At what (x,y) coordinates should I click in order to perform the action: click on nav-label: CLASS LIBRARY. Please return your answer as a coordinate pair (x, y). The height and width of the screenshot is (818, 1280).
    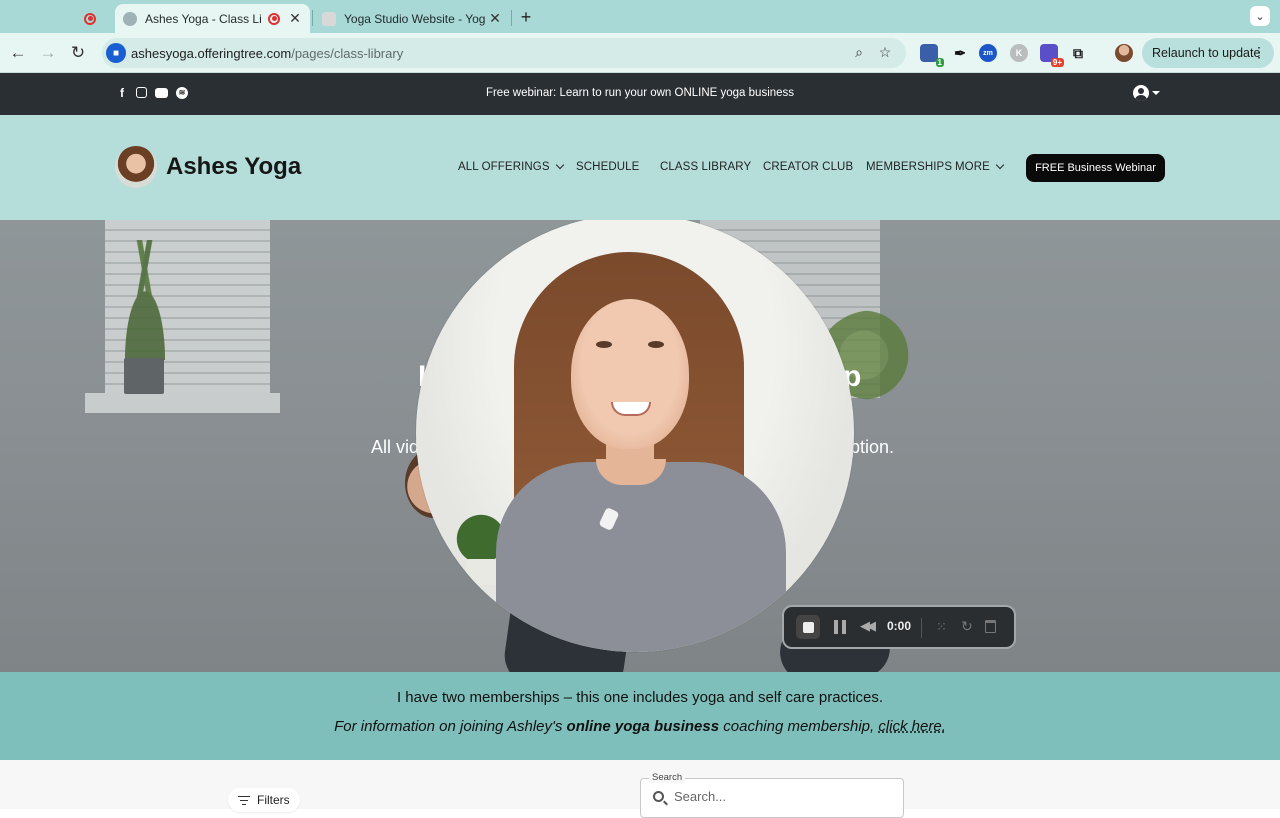
    Looking at the image, I should click on (706, 167).